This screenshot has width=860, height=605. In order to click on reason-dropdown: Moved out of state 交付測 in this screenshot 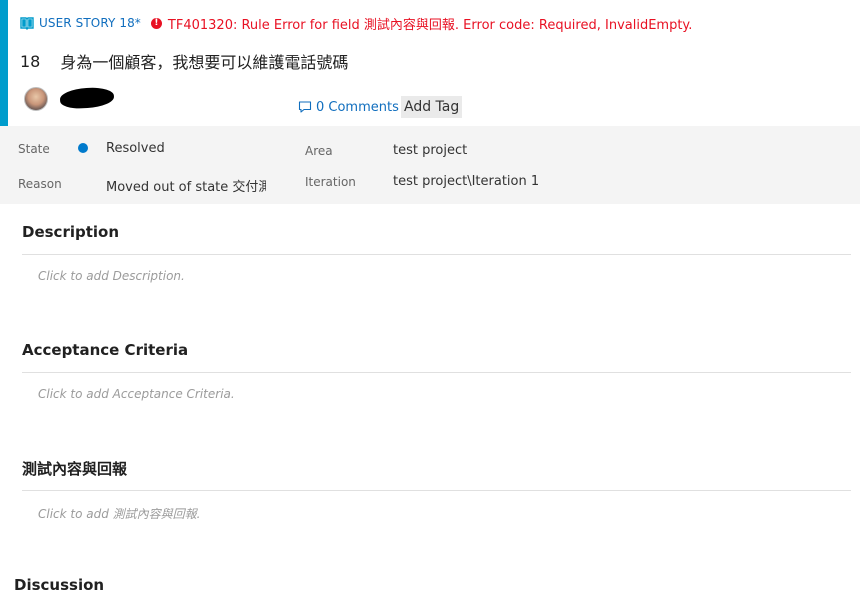, I will do `click(186, 185)`.